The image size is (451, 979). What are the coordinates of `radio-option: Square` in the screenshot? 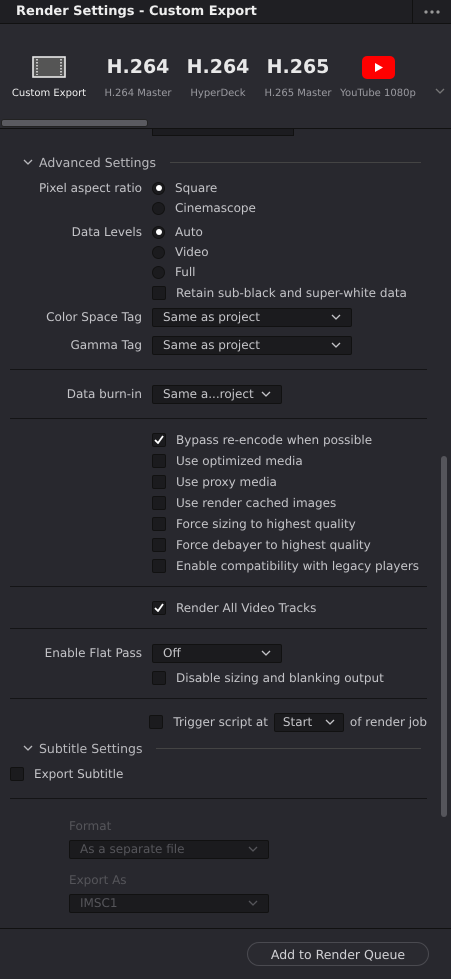 It's located at (204, 188).